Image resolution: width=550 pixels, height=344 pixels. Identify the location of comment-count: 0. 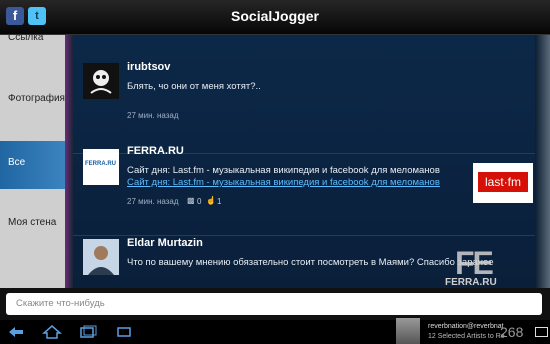
(199, 201).